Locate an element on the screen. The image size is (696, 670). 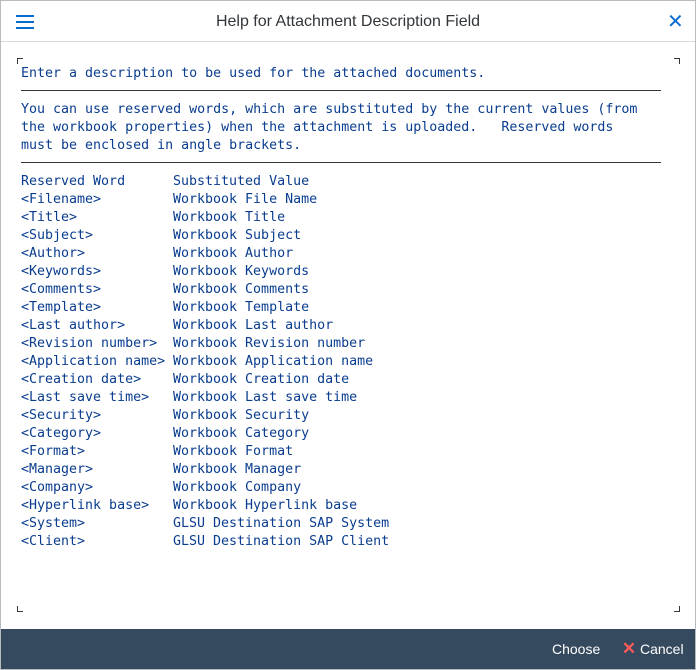
reserved-word-cell: <Client> is located at coordinates (53, 541).